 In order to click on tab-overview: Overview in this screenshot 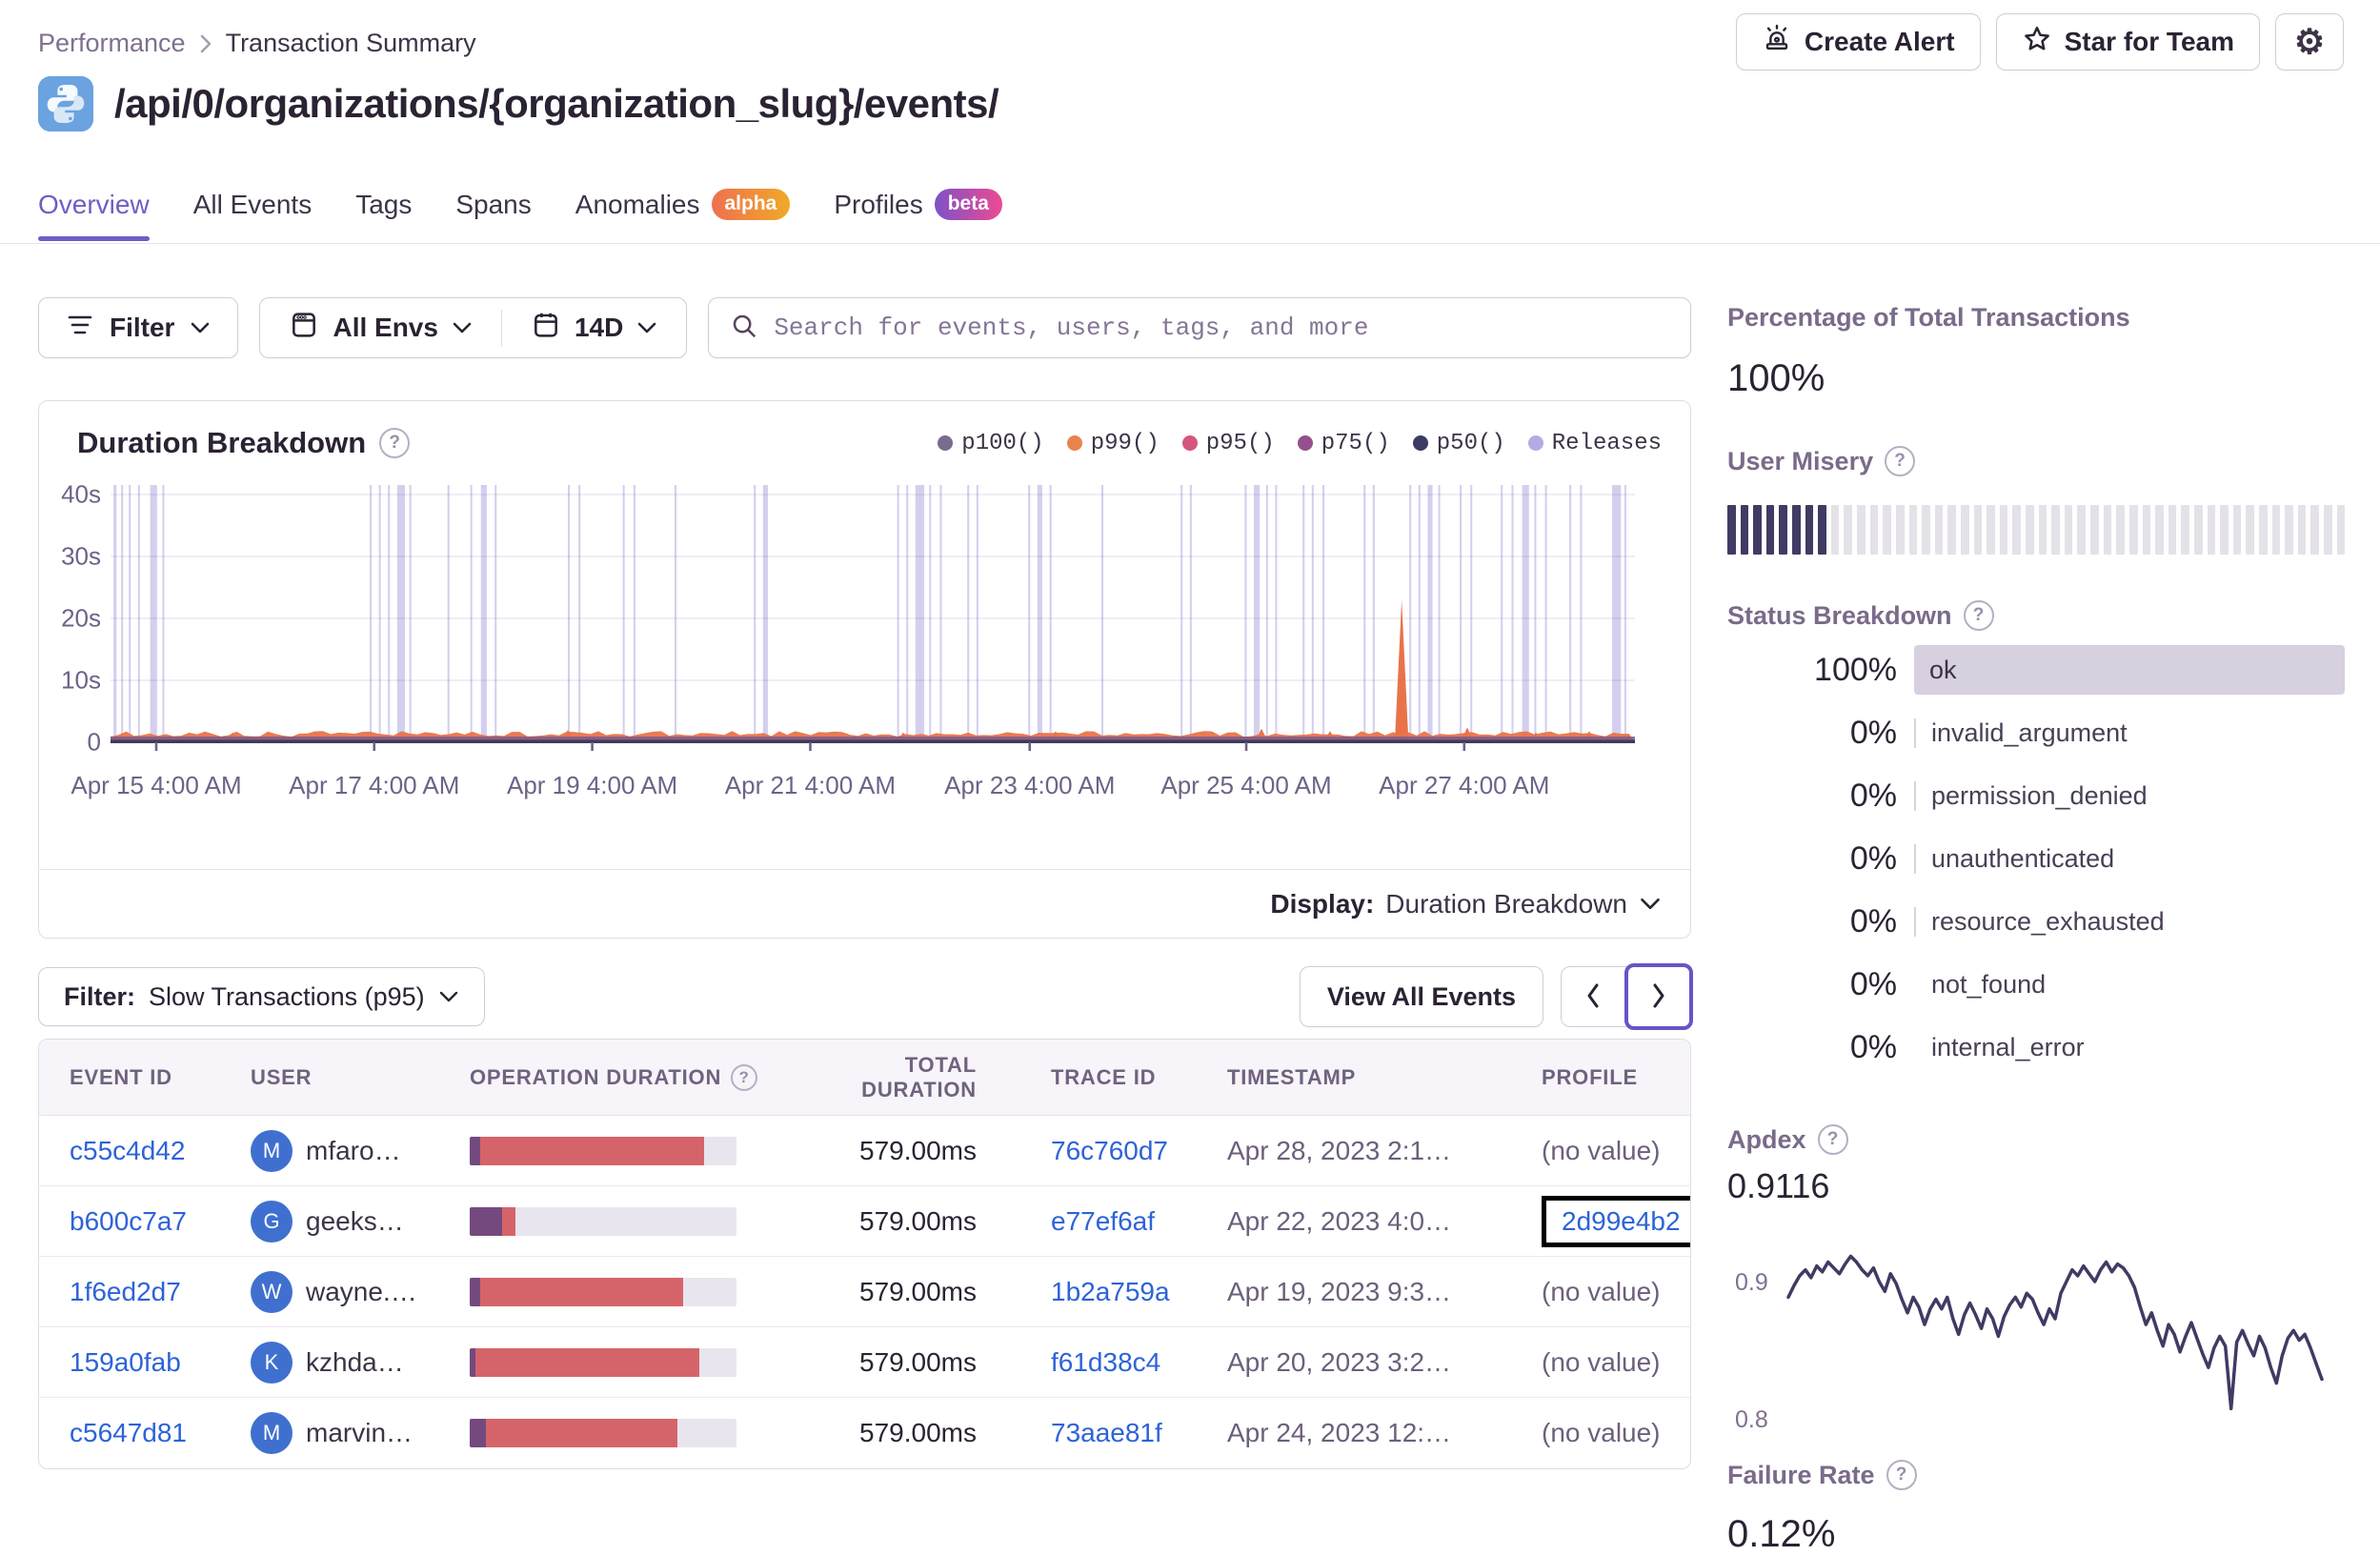, I will do `click(94, 215)`.